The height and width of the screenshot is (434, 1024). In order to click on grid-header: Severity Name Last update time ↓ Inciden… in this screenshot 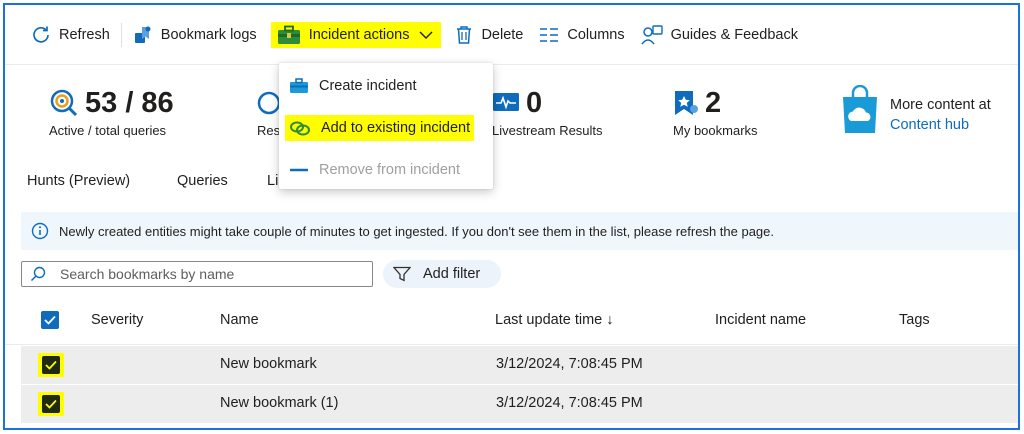, I will do `click(511, 321)`.